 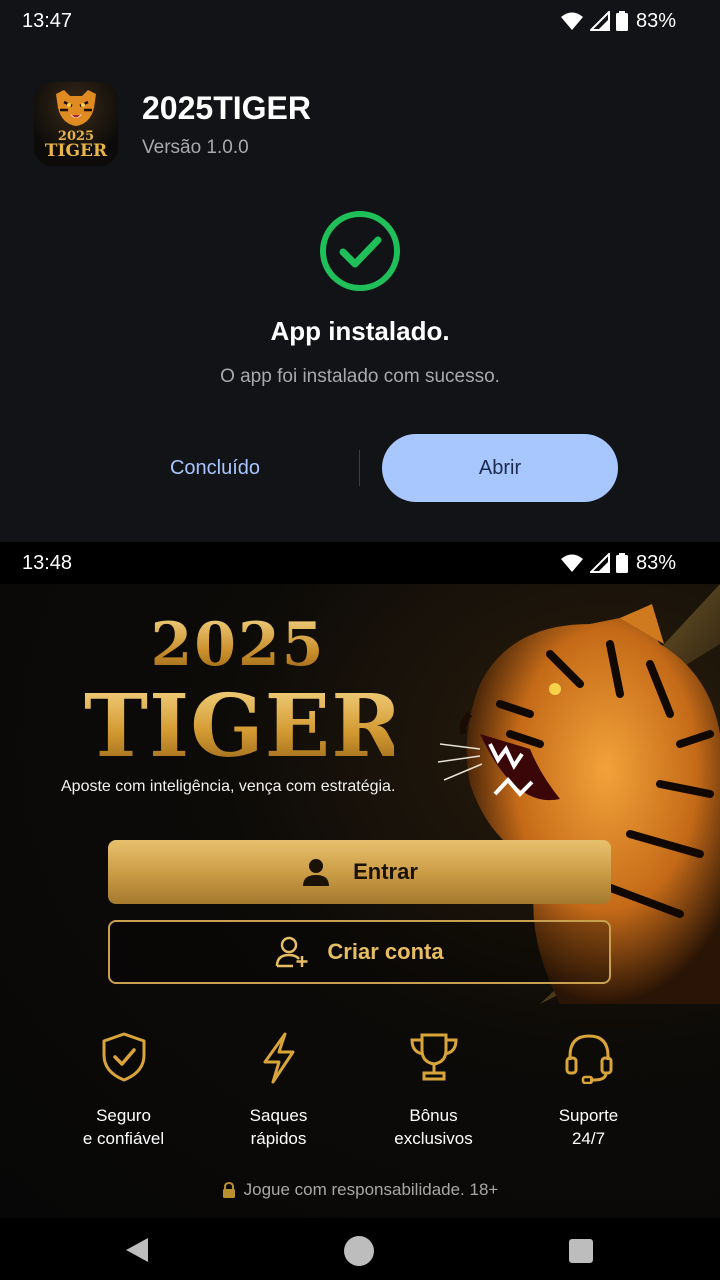 I want to click on status-time: 13:48, so click(x=47, y=562).